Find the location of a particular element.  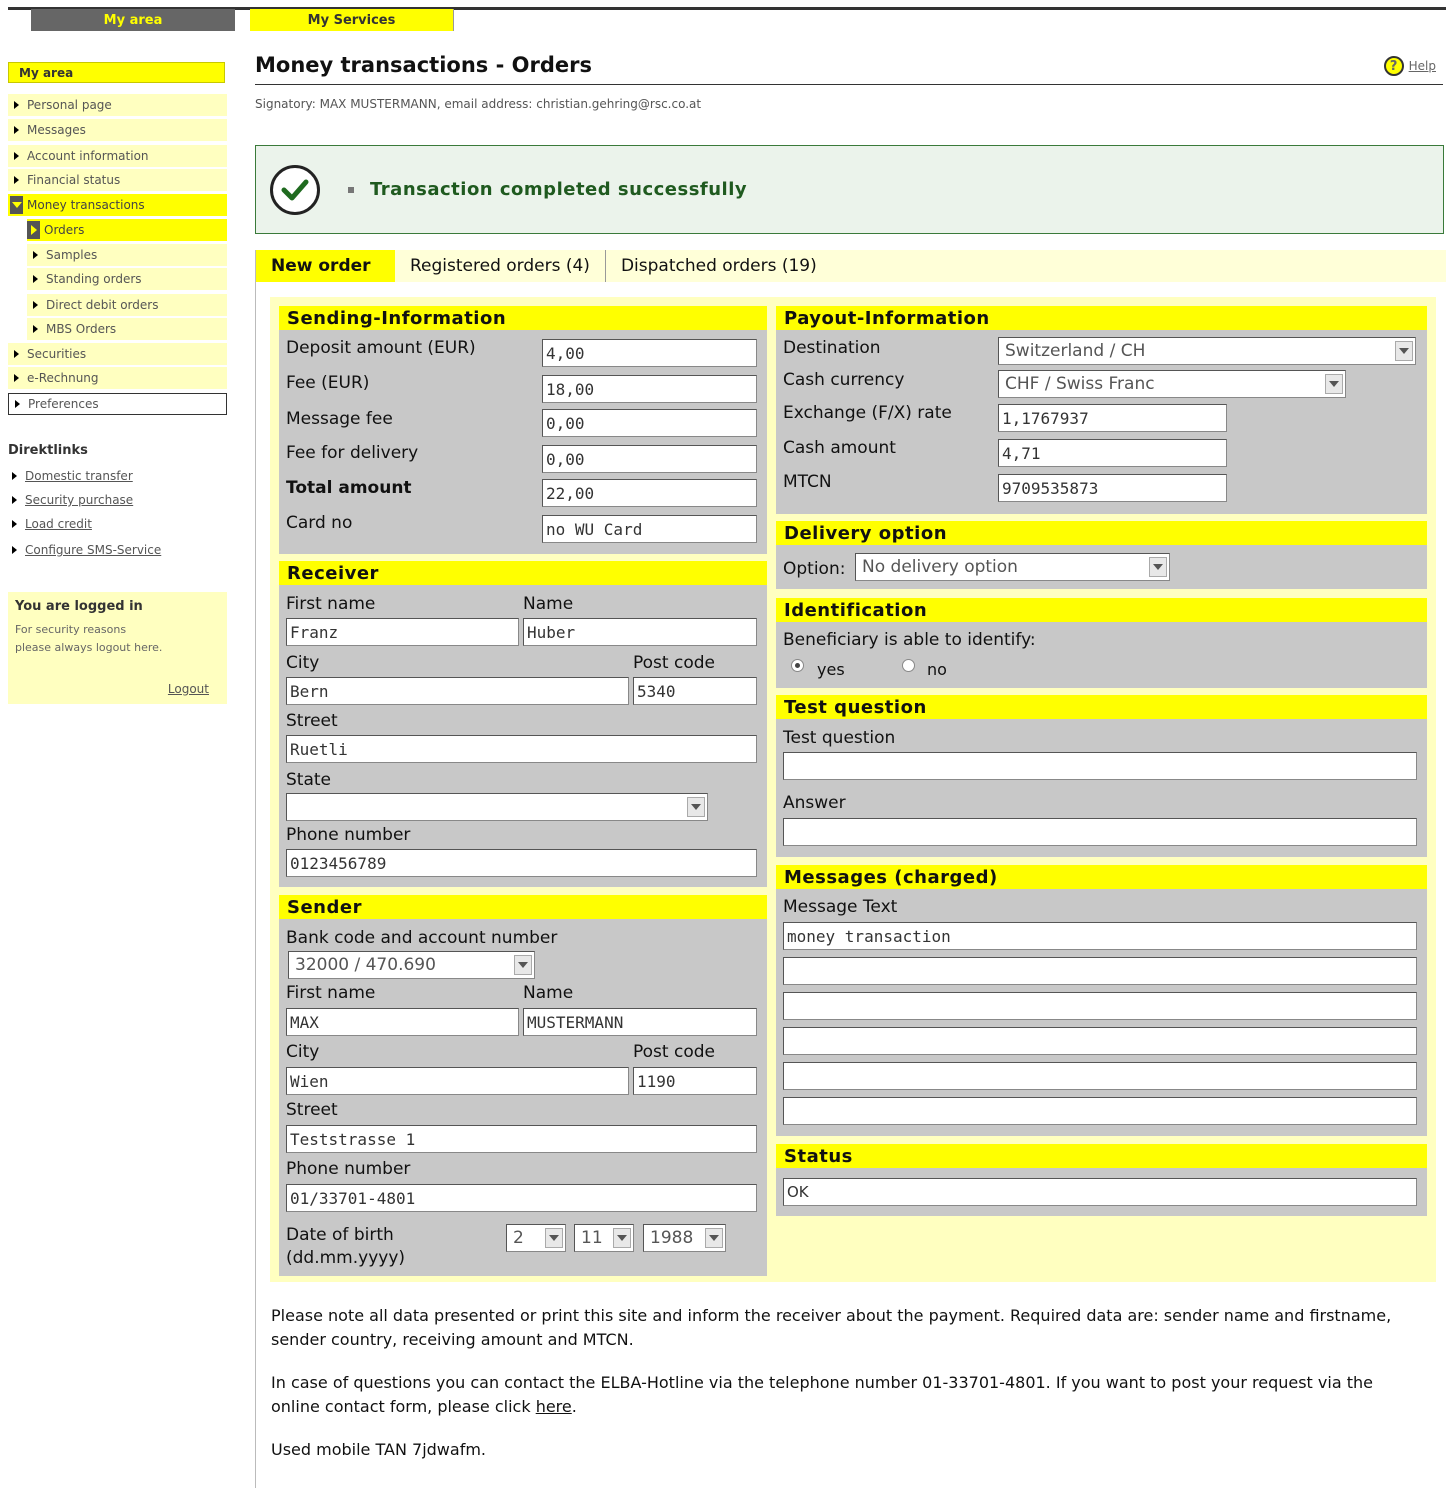

checkmark-icon is located at coordinates (295, 189).